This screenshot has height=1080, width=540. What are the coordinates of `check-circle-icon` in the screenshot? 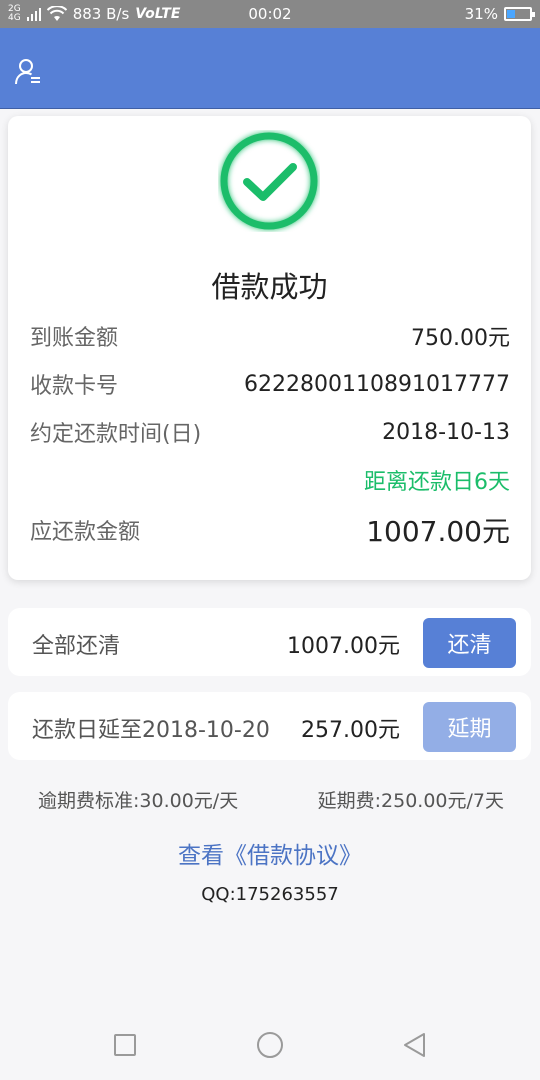 It's located at (269, 181).